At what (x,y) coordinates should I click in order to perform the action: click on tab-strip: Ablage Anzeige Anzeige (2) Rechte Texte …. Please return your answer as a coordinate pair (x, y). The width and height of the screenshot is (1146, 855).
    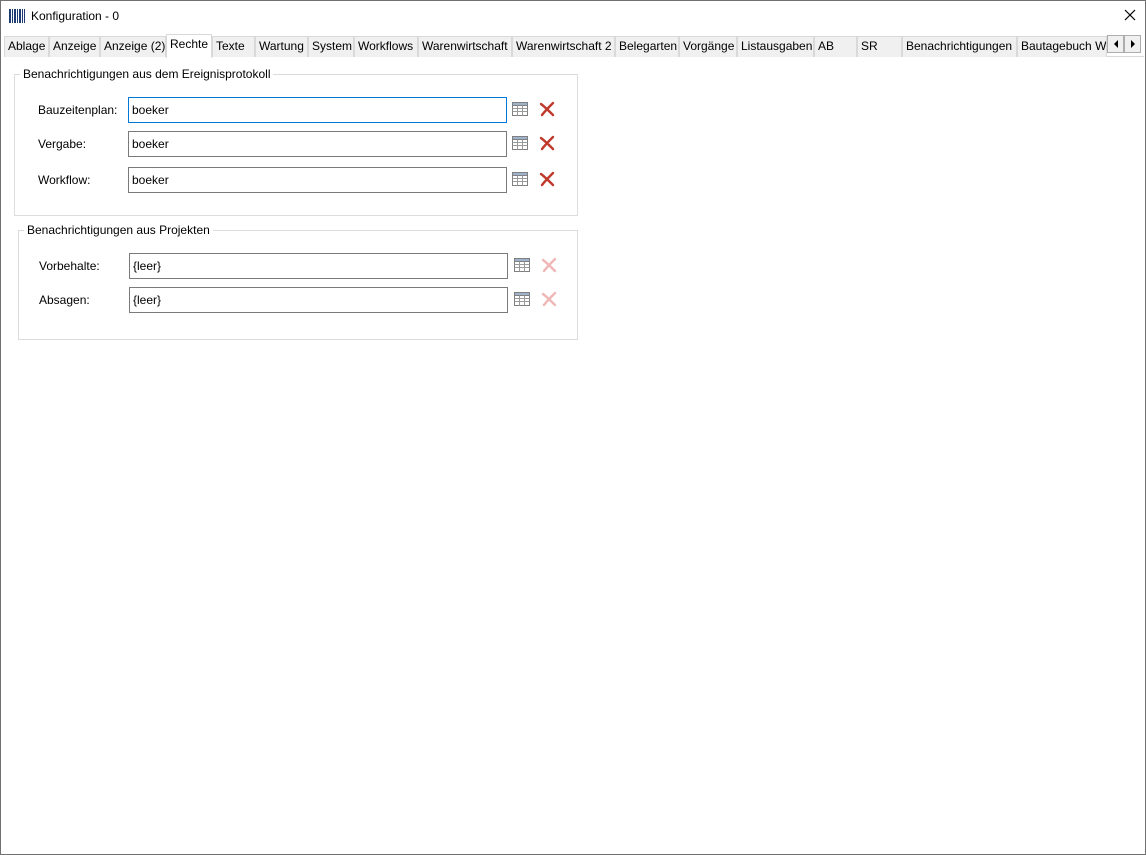
    Looking at the image, I should click on (574, 46).